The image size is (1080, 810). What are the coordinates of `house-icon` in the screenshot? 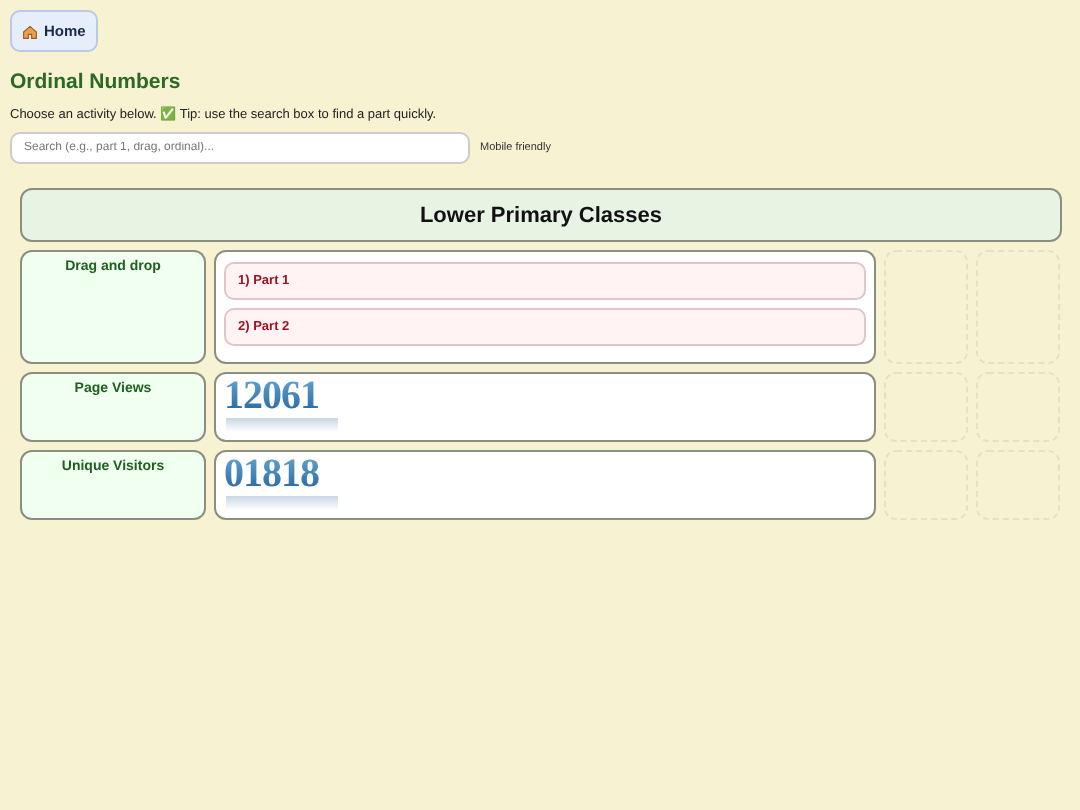 It's located at (30, 31).